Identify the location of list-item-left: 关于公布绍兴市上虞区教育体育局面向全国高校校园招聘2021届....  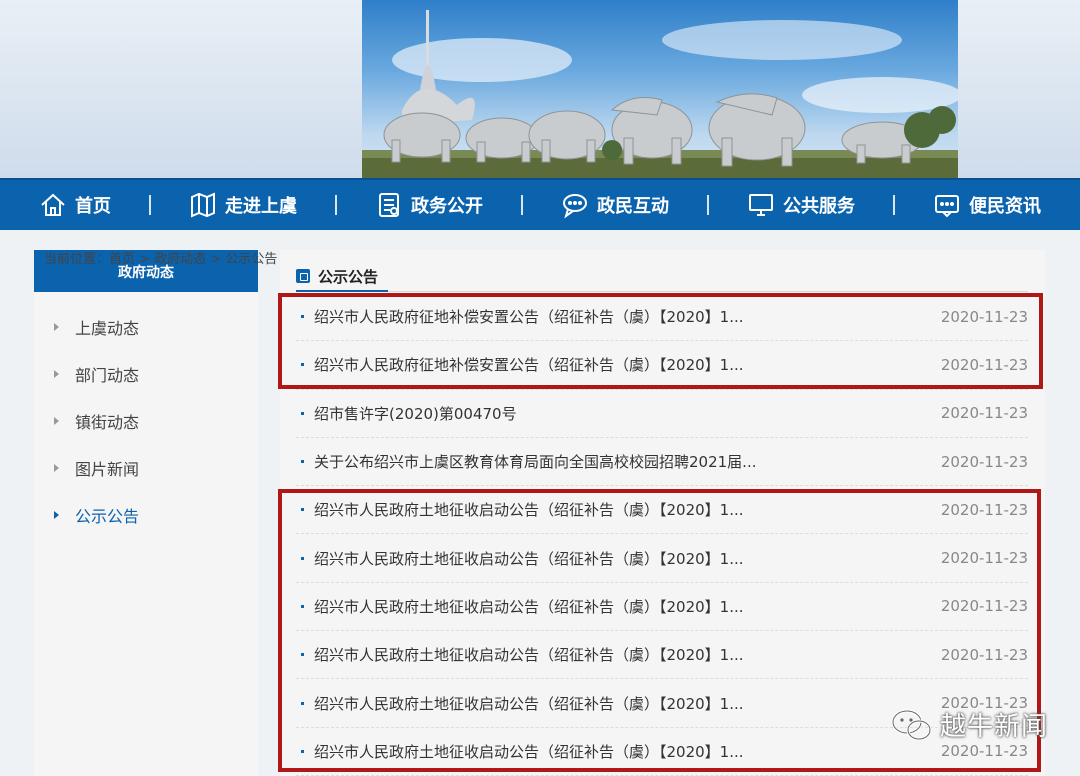
(526, 461).